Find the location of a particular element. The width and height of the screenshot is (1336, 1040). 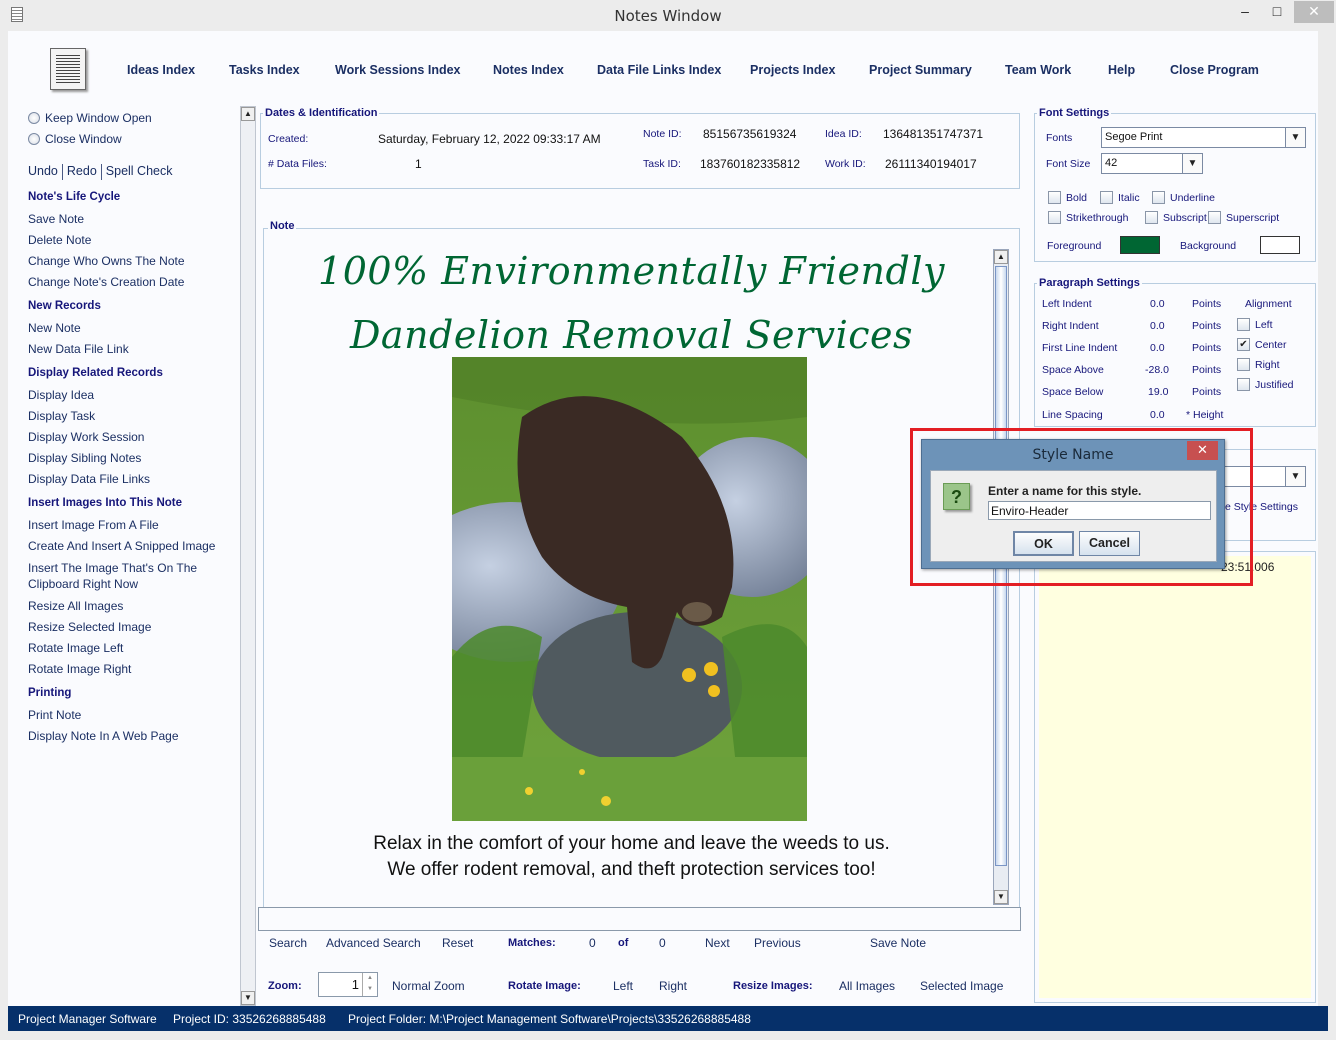

sidebar-item-resize-selected: Resize Selected Image is located at coordinates (89, 627).